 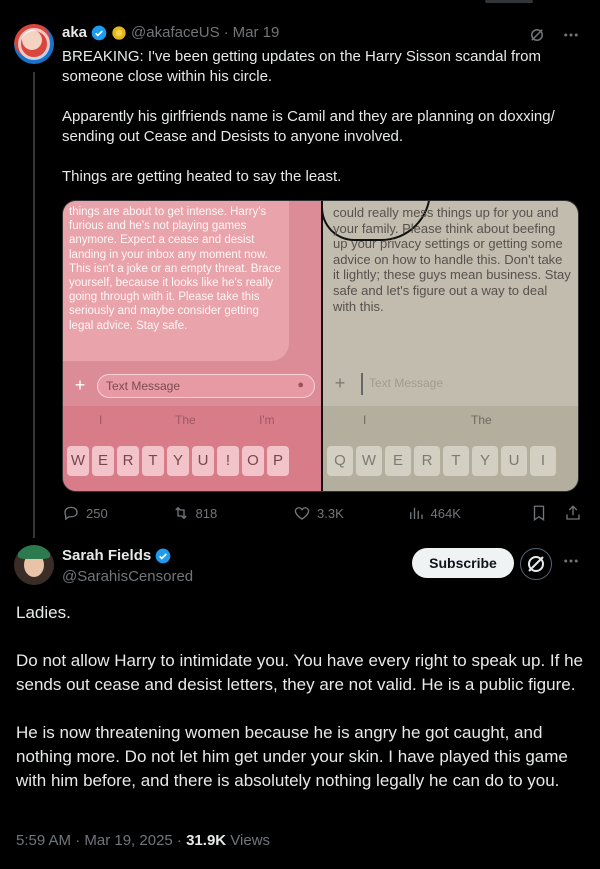 I want to click on message-input: Text Message, so click(x=465, y=384).